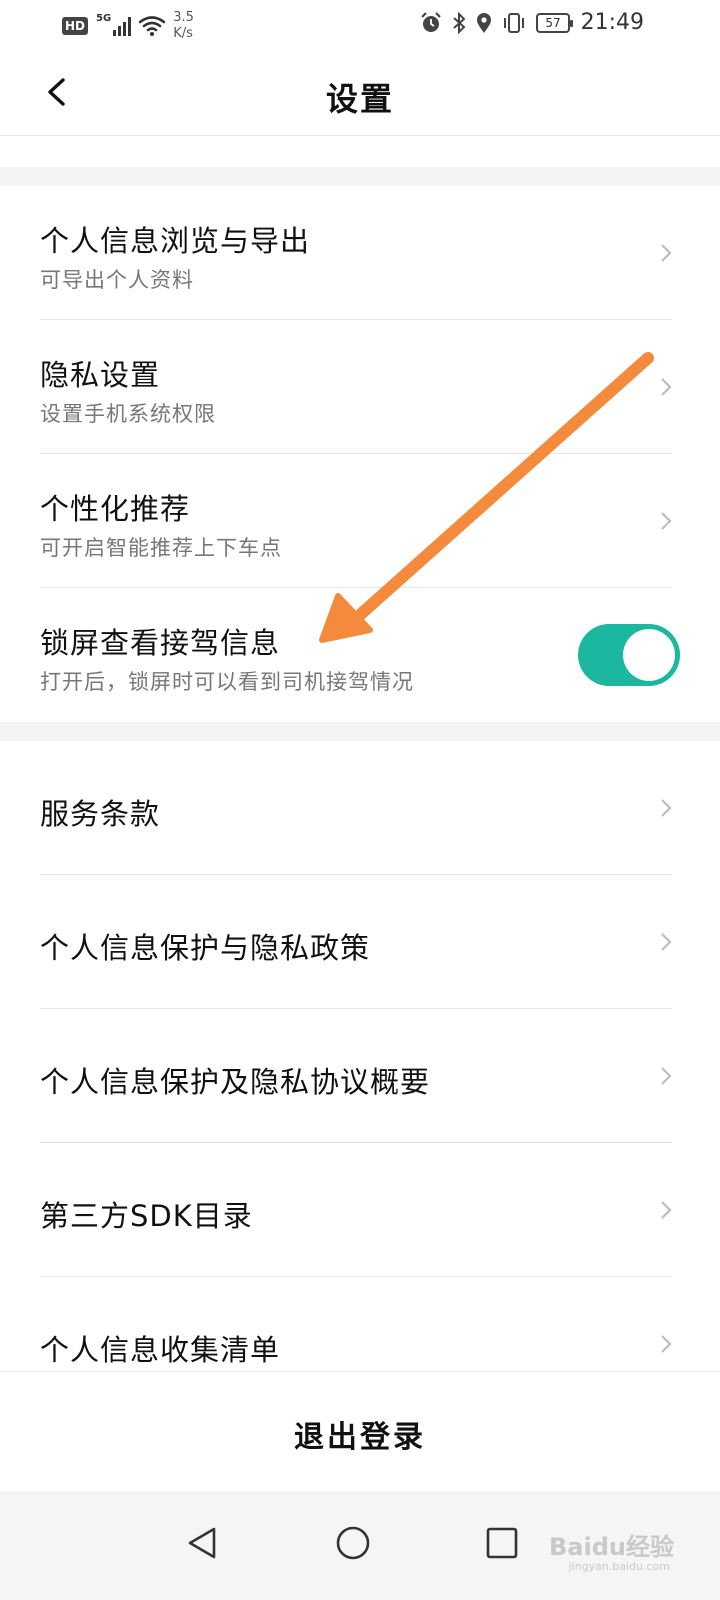 This screenshot has height=1600, width=720. I want to click on clock: 21:49, so click(612, 22).